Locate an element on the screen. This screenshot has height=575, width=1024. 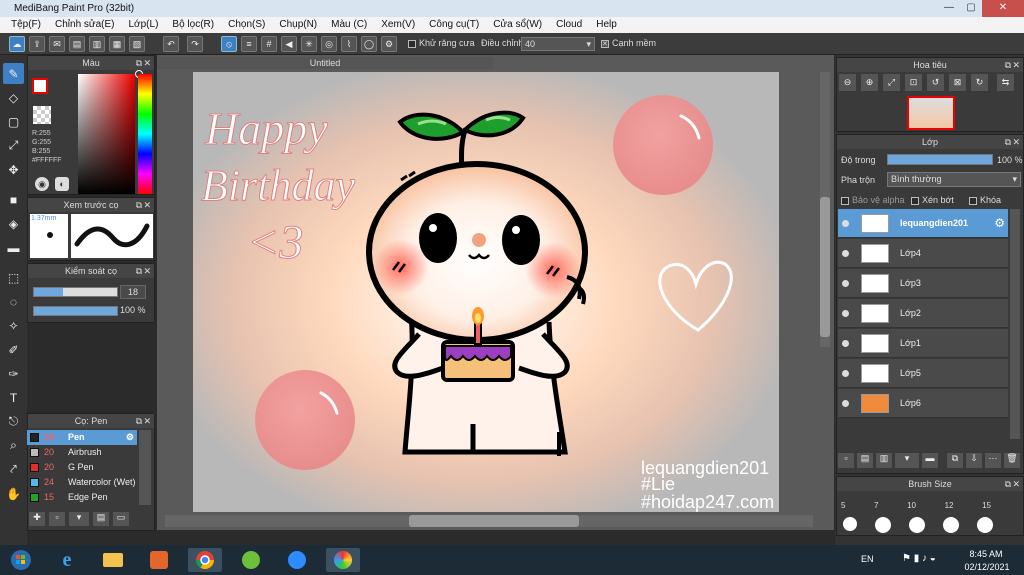
brush-tool-icon: ✎ is located at coordinates (13, 73).